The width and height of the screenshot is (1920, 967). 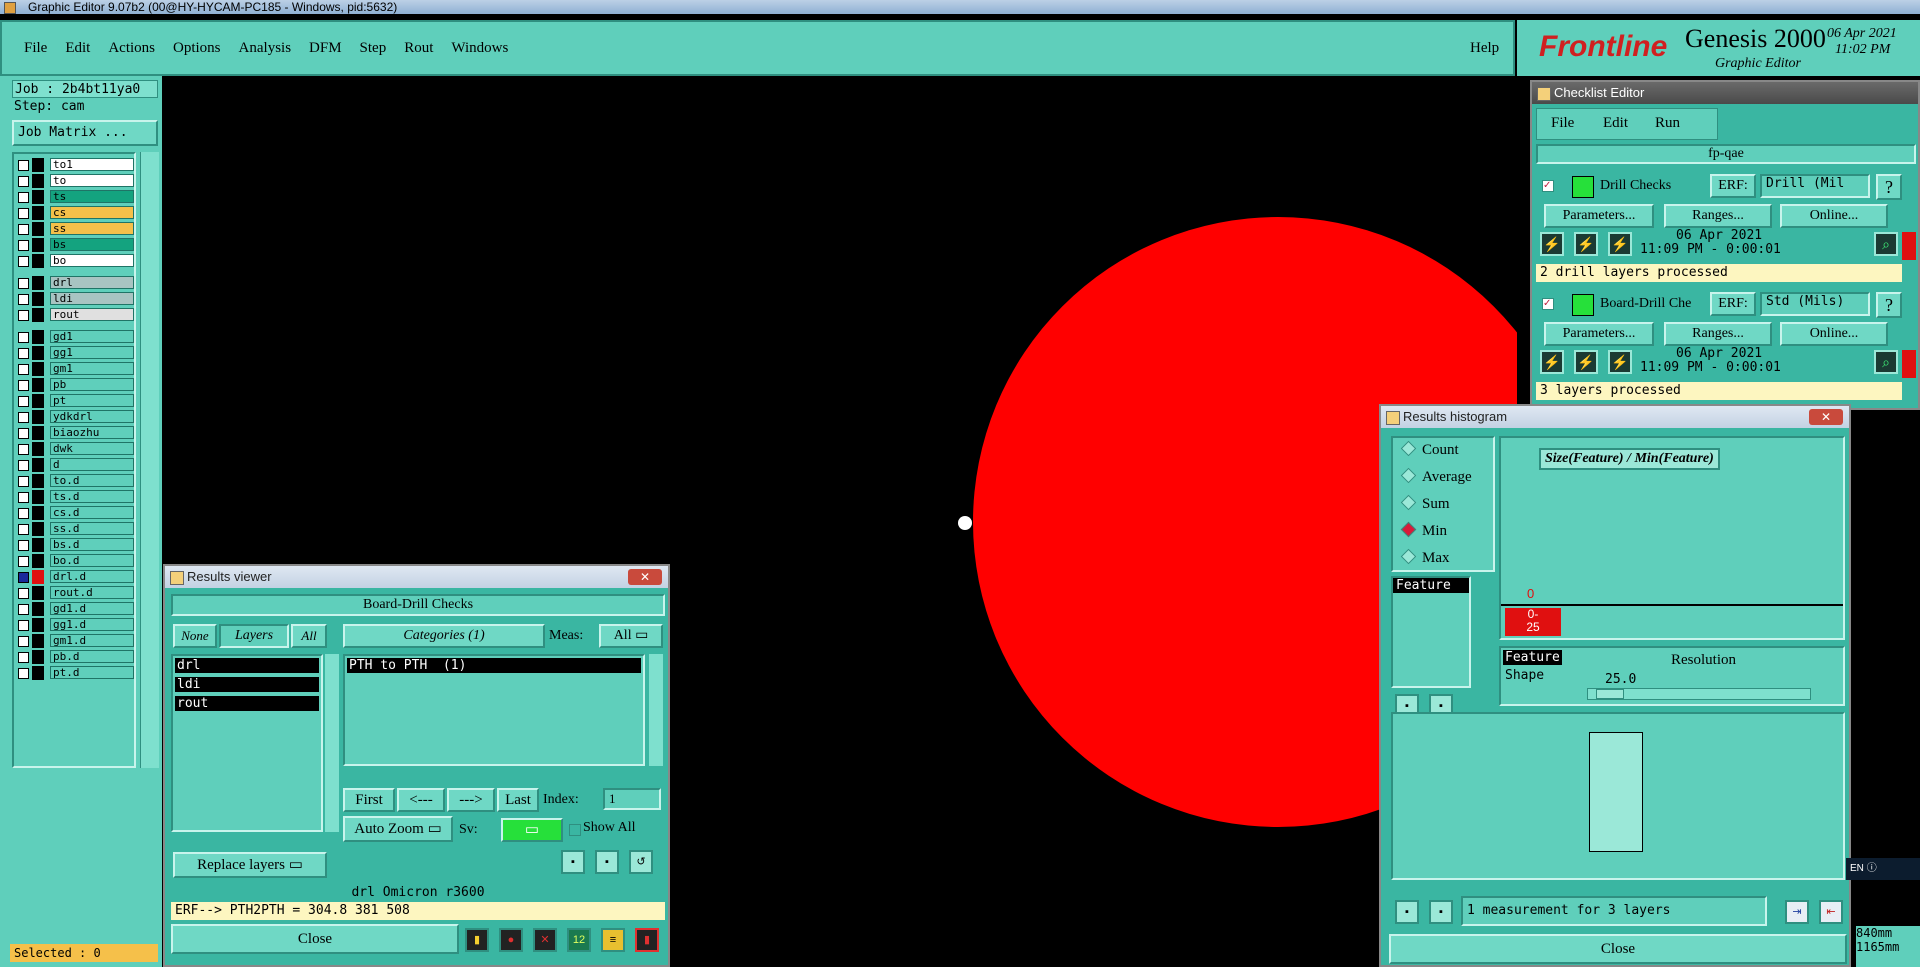 What do you see at coordinates (1425, 557) in the screenshot?
I see `option-max: Max` at bounding box center [1425, 557].